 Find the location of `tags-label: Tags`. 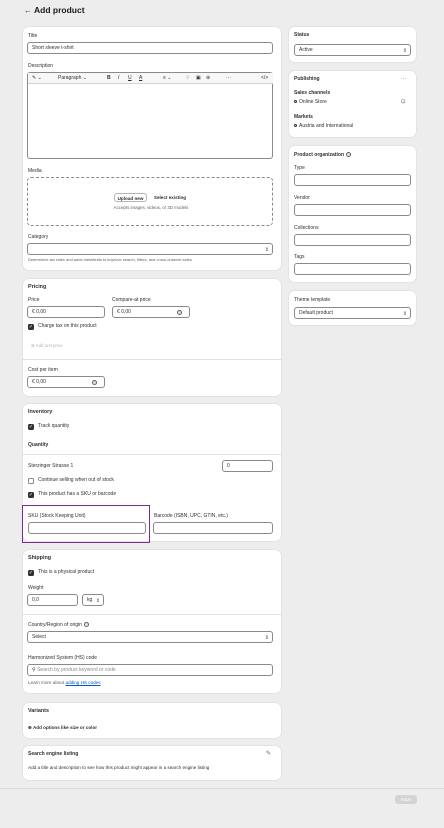

tags-label: Tags is located at coordinates (299, 257).